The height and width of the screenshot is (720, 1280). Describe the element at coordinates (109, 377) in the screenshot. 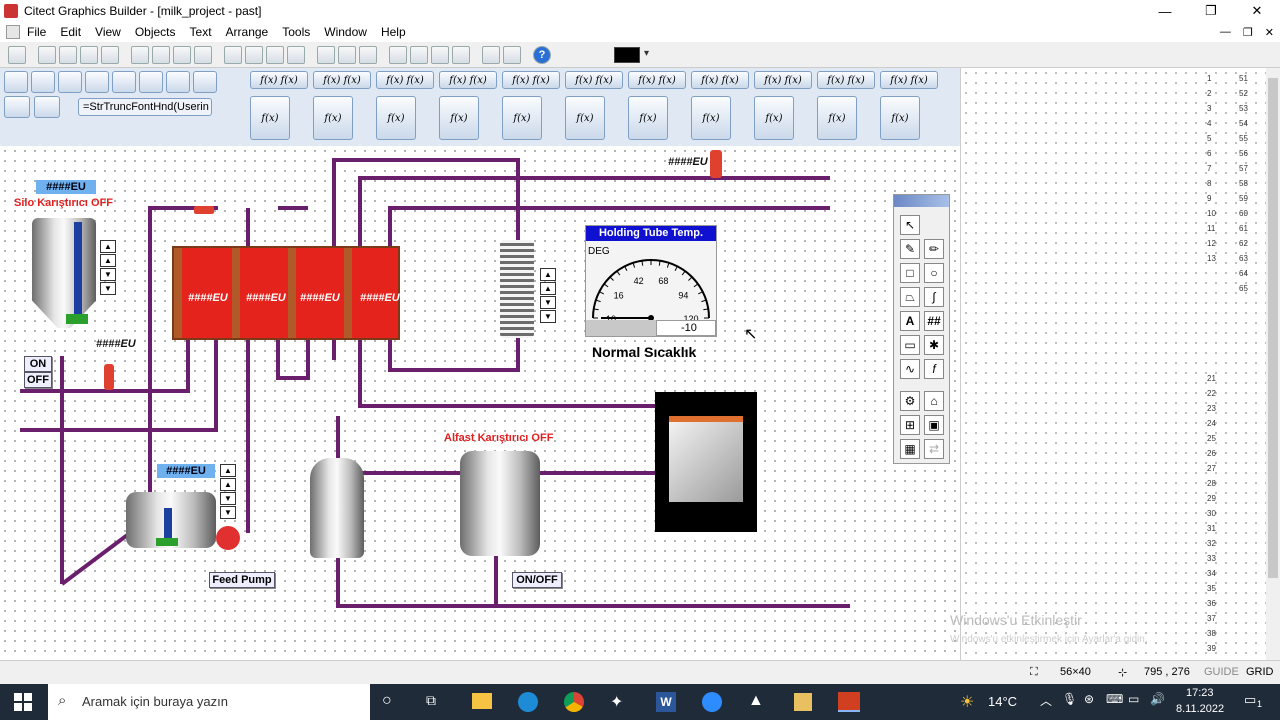

I see `silo-valve-icon` at that location.